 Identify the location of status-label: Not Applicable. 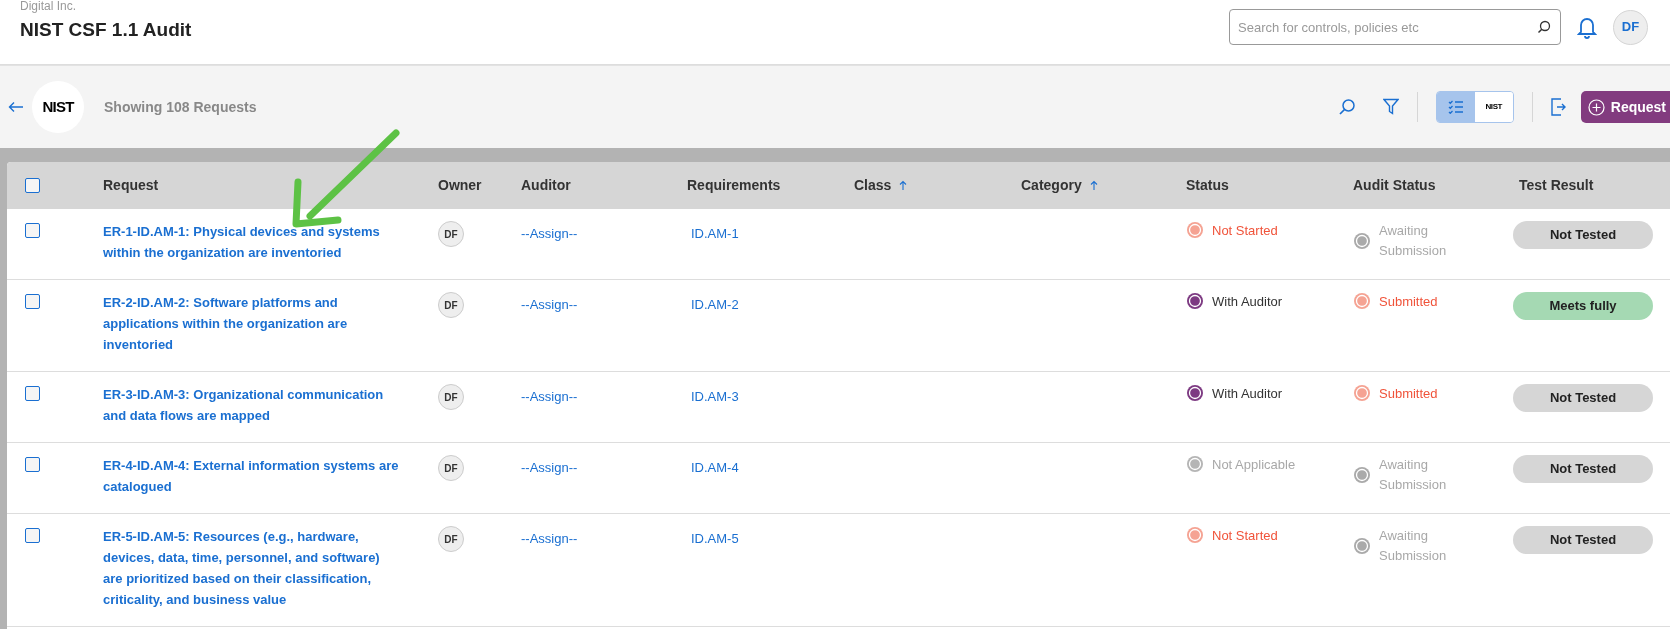
(1254, 465).